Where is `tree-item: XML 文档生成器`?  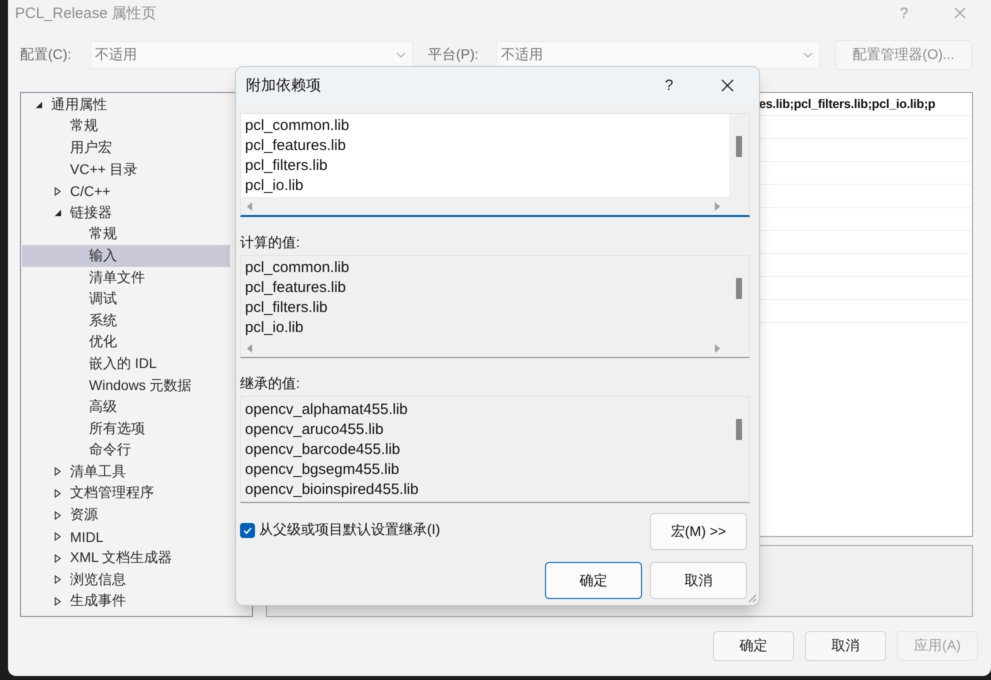 tree-item: XML 文档生成器 is located at coordinates (126, 558).